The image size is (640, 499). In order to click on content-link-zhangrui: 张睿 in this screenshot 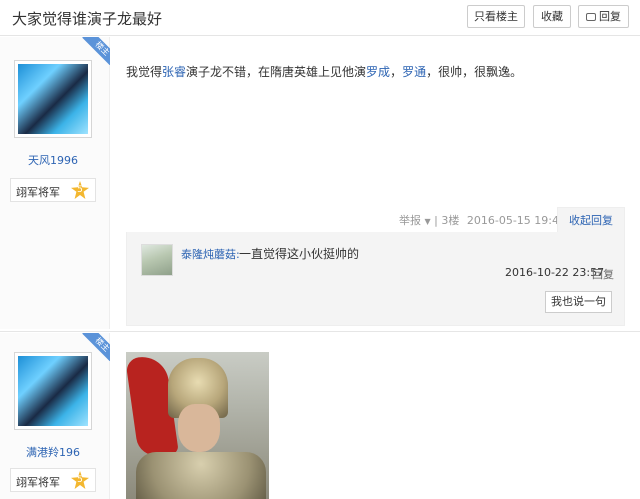, I will do `click(174, 72)`.